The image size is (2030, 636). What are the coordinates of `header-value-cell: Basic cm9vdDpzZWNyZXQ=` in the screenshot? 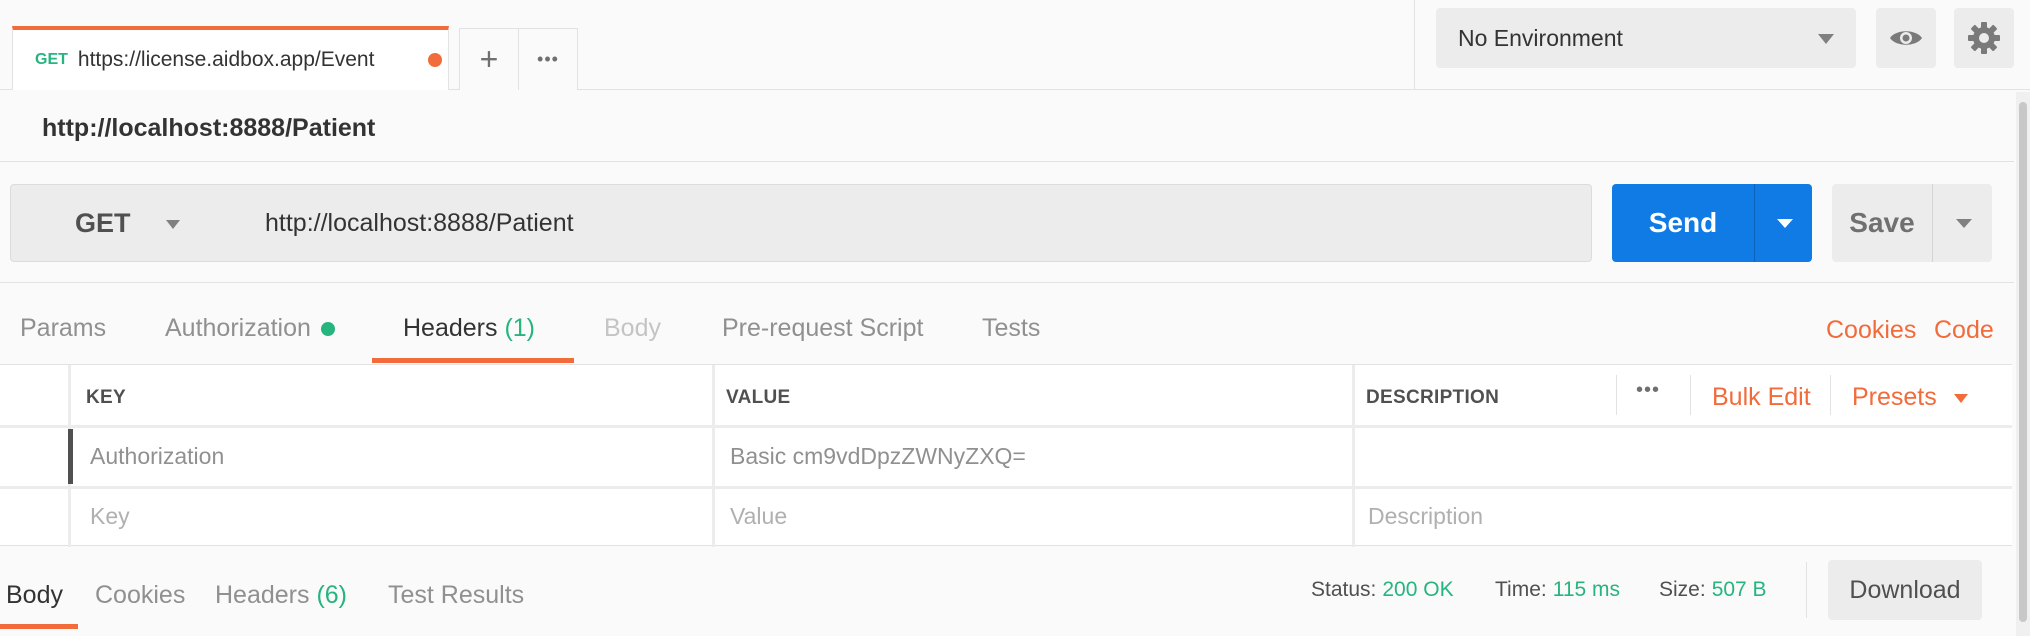 It's located at (878, 456).